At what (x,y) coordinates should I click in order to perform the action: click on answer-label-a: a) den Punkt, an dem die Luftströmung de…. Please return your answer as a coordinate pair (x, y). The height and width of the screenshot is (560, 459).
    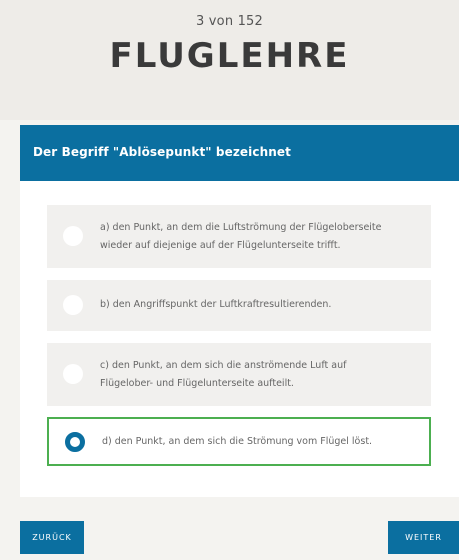
    Looking at the image, I should click on (241, 236).